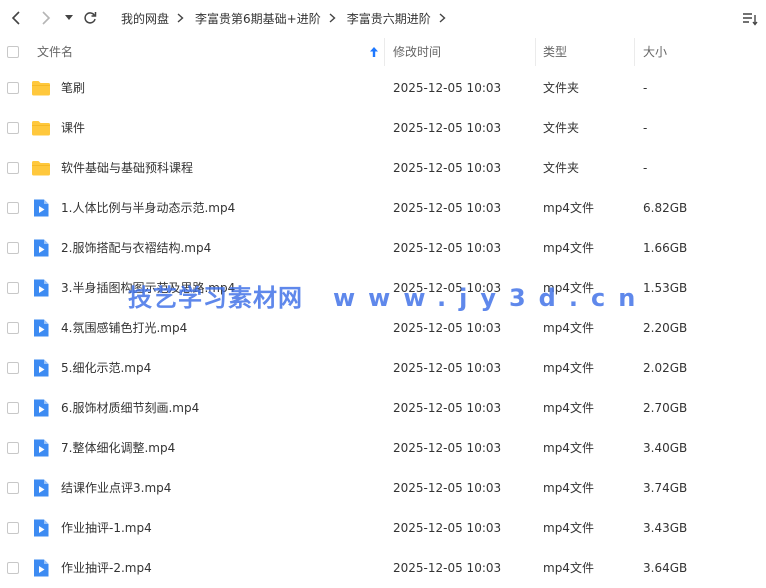 Image resolution: width=766 pixels, height=588 pixels. Describe the element at coordinates (73, 128) in the screenshot. I see `file-name: 课件` at that location.